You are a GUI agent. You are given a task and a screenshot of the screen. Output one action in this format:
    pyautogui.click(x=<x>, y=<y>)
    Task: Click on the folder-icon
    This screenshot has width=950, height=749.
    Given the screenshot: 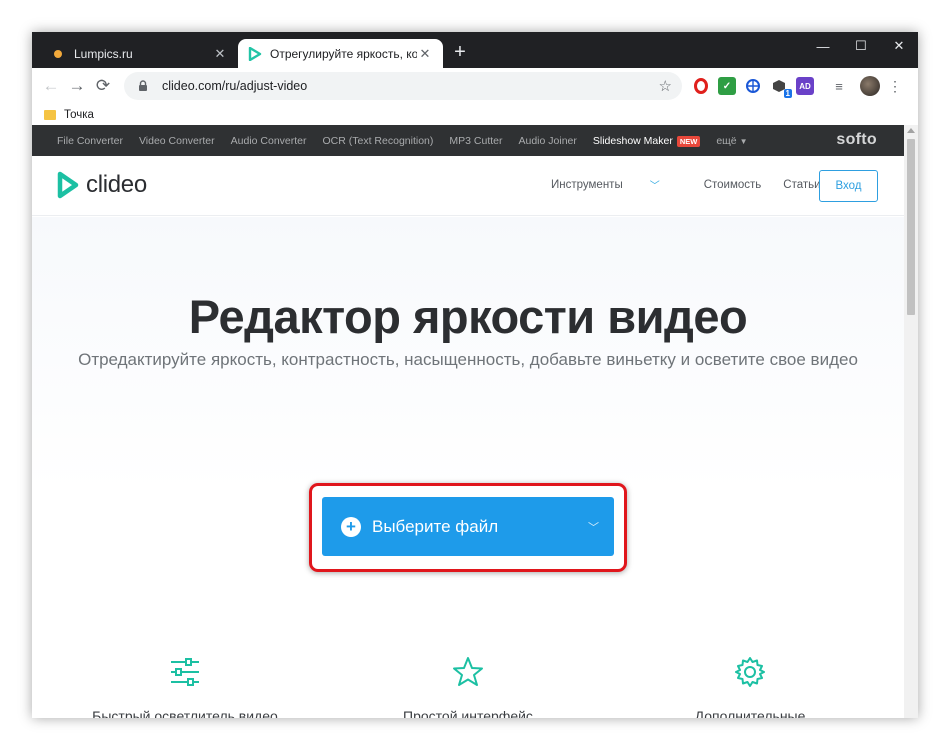 What is the action you would take?
    pyautogui.click(x=50, y=115)
    